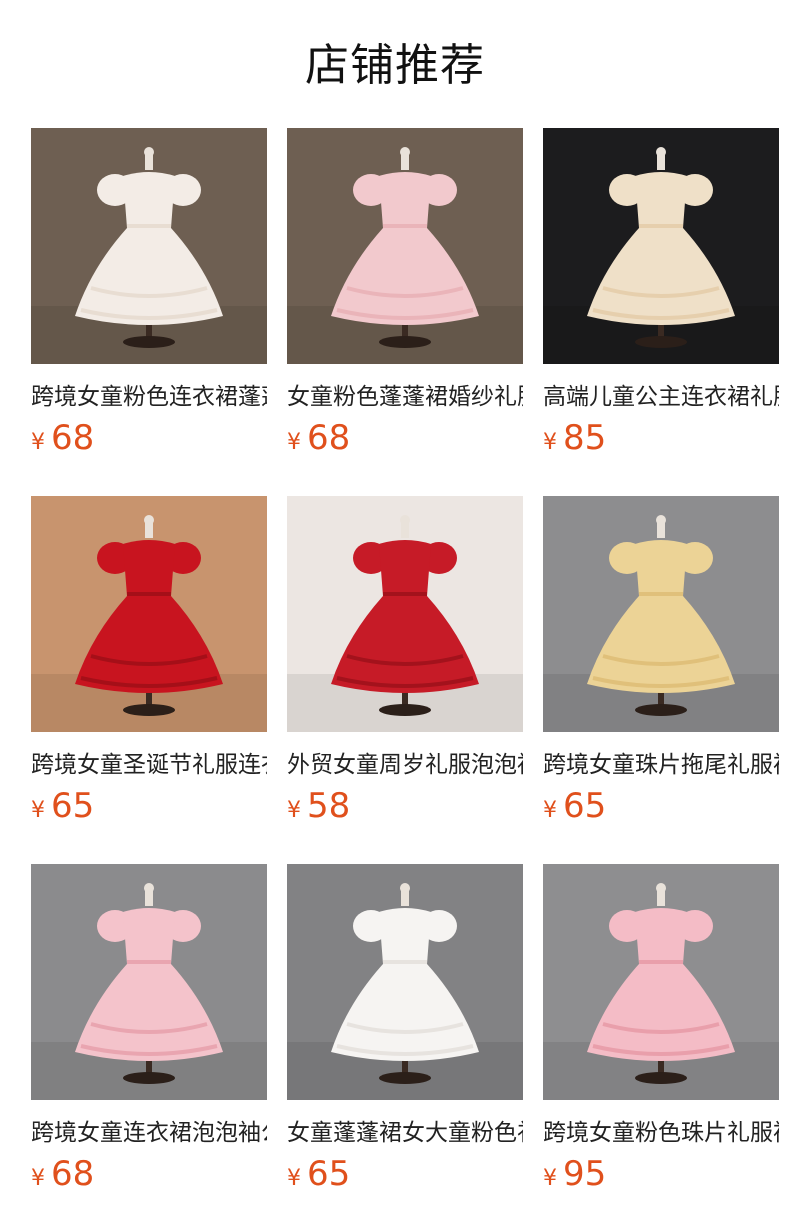 This screenshot has width=790, height=1232. I want to click on product-name: 女童蓬蓬裙女大童粉色礼服, so click(405, 1133).